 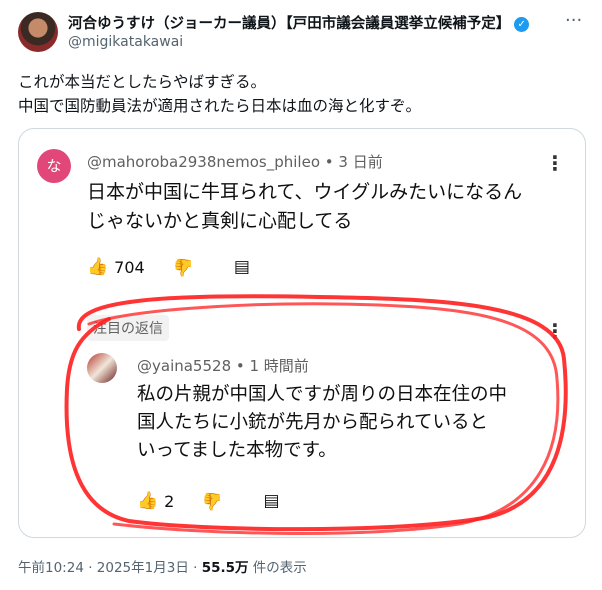 I want to click on timestamp: 午前10:24 · 2025年1月3日 ·, so click(x=110, y=568).